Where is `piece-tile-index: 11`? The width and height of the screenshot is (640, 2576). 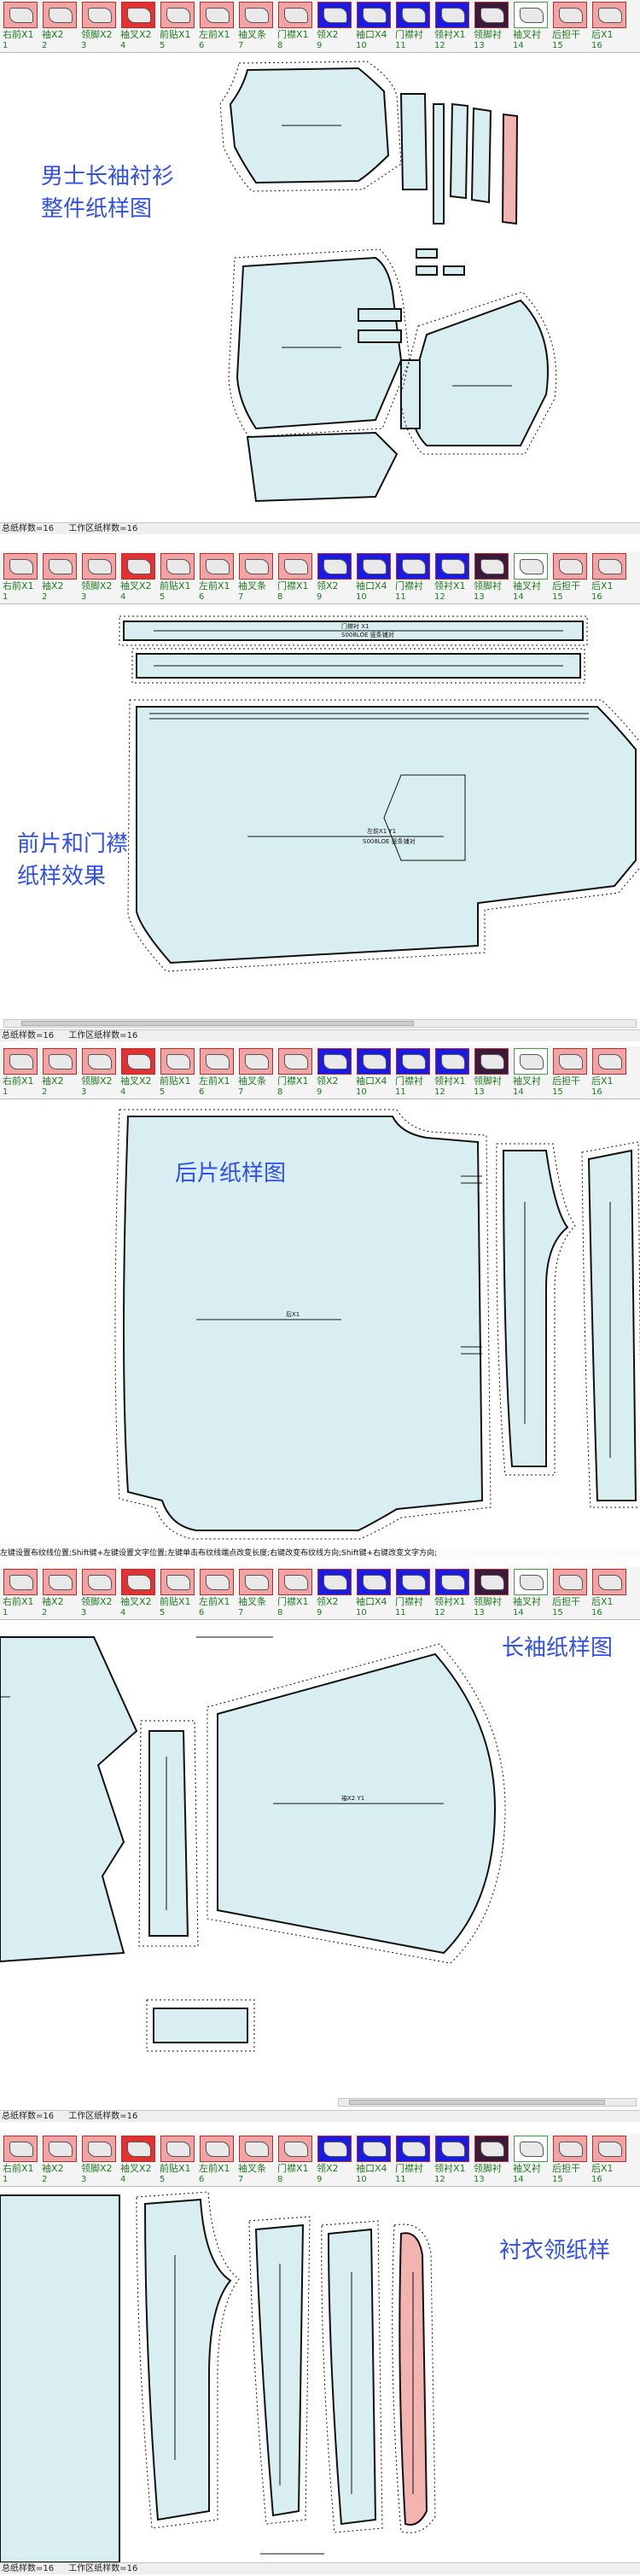 piece-tile-index: 11 is located at coordinates (400, 597).